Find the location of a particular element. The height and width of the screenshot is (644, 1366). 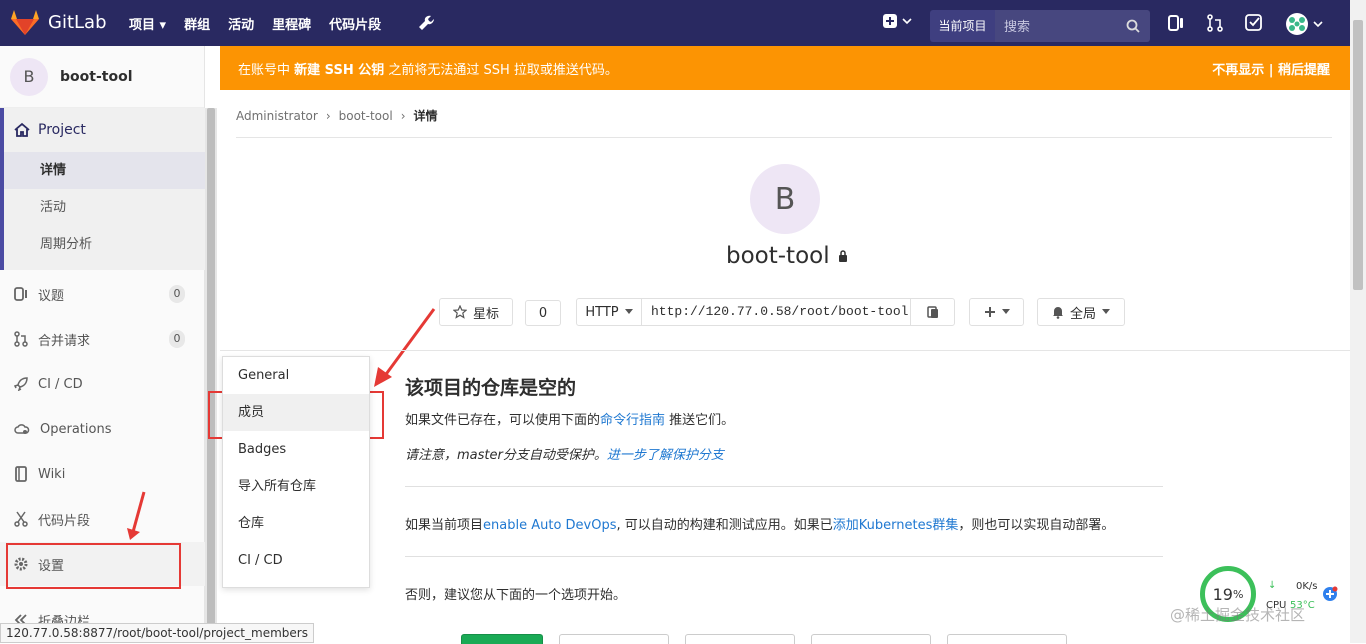

nav-link-milestones: 里程碑 is located at coordinates (291, 23).